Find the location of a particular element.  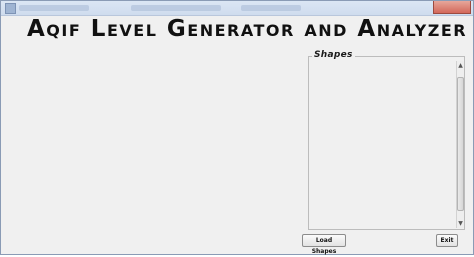

scroll-up-arrow-icon: ▲ is located at coordinates (460, 65).